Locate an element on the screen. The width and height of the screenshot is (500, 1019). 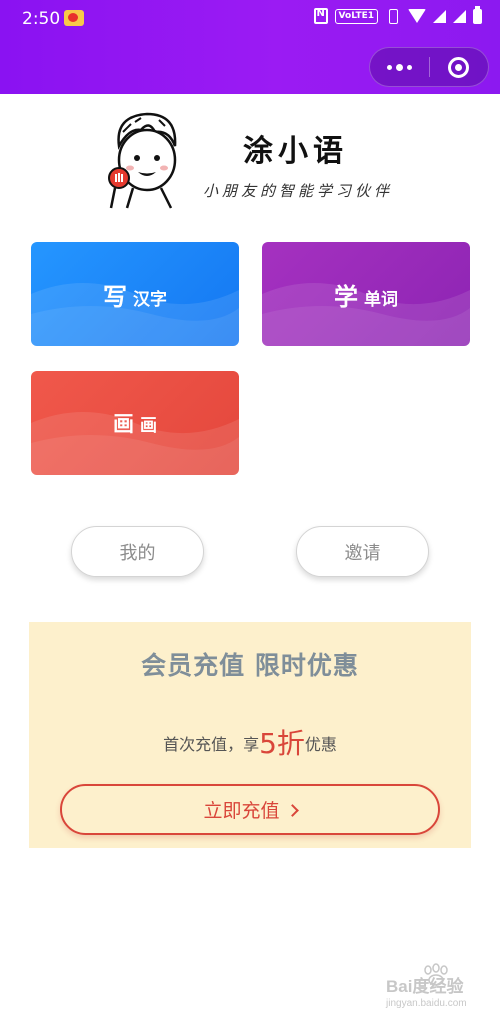
promo-sub-suffix: 优惠 is located at coordinates (320, 744).